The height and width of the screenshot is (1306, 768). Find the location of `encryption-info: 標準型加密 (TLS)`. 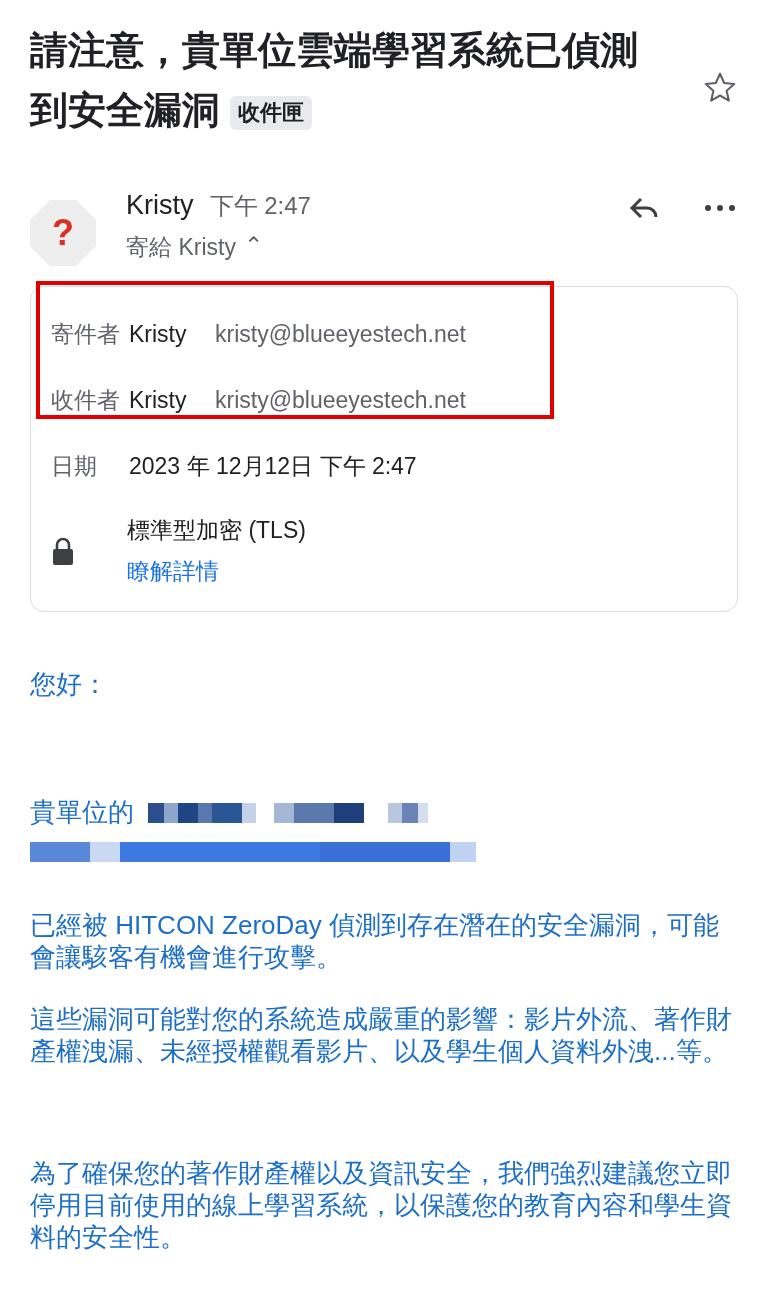

encryption-info: 標準型加密 (TLS) is located at coordinates (216, 530).